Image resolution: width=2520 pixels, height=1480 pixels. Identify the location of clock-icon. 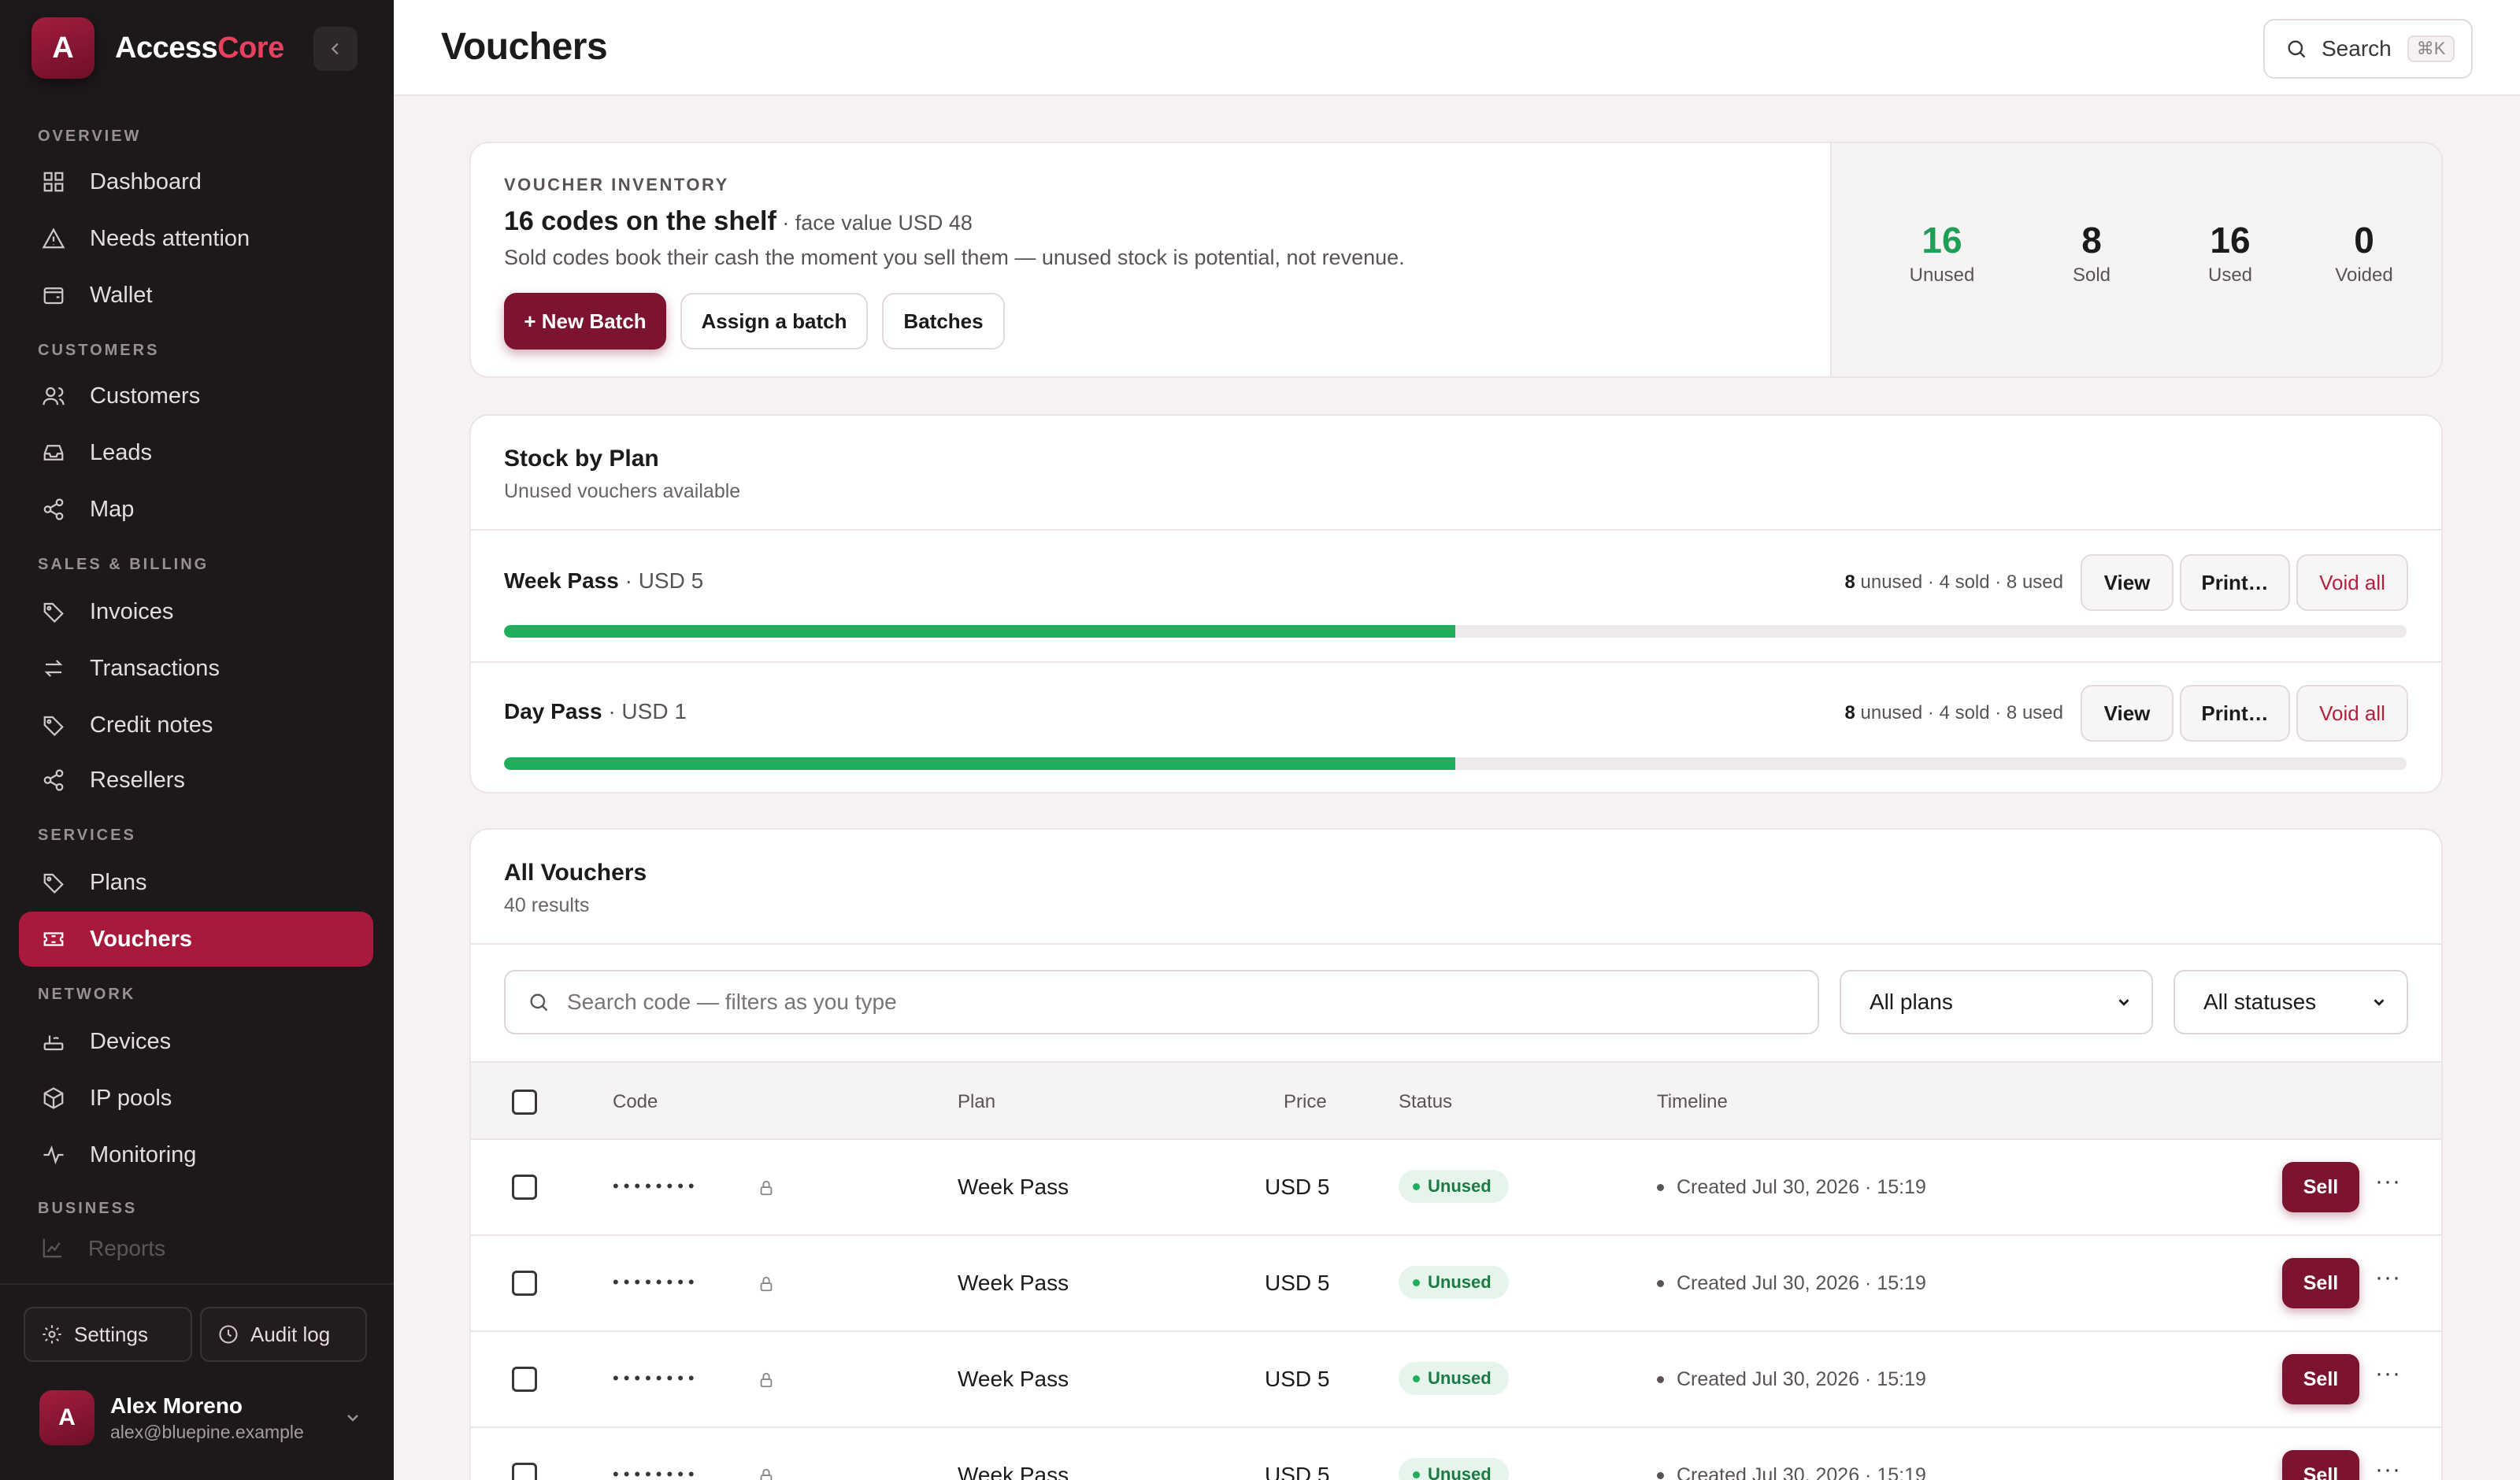
(228, 1334).